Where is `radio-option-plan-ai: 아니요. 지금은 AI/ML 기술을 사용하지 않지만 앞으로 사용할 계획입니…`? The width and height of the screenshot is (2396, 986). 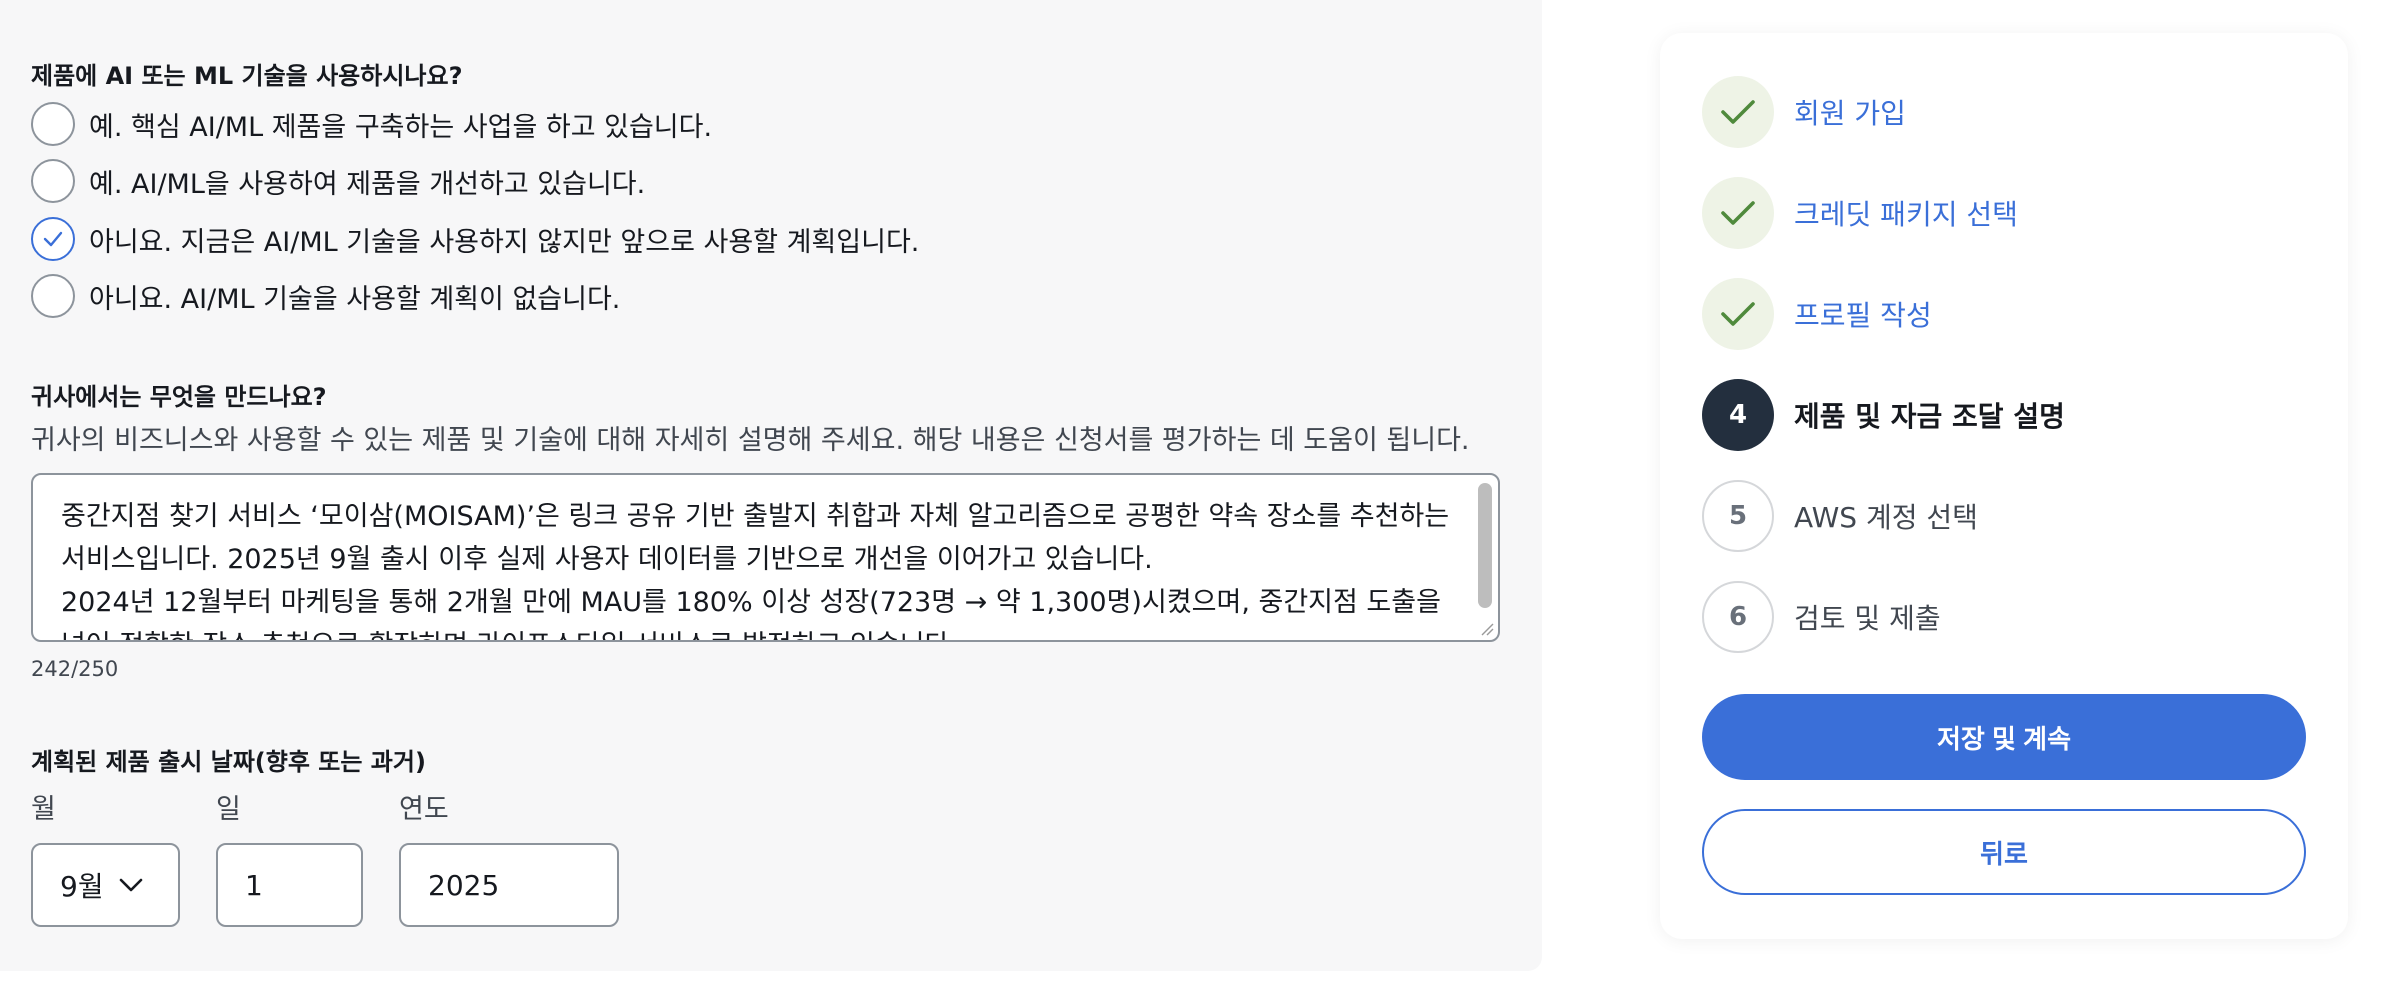
radio-option-plan-ai: 아니요. 지금은 AI/ML 기술을 사용하지 않지만 앞으로 사용할 계획입니… is located at coordinates (475, 239).